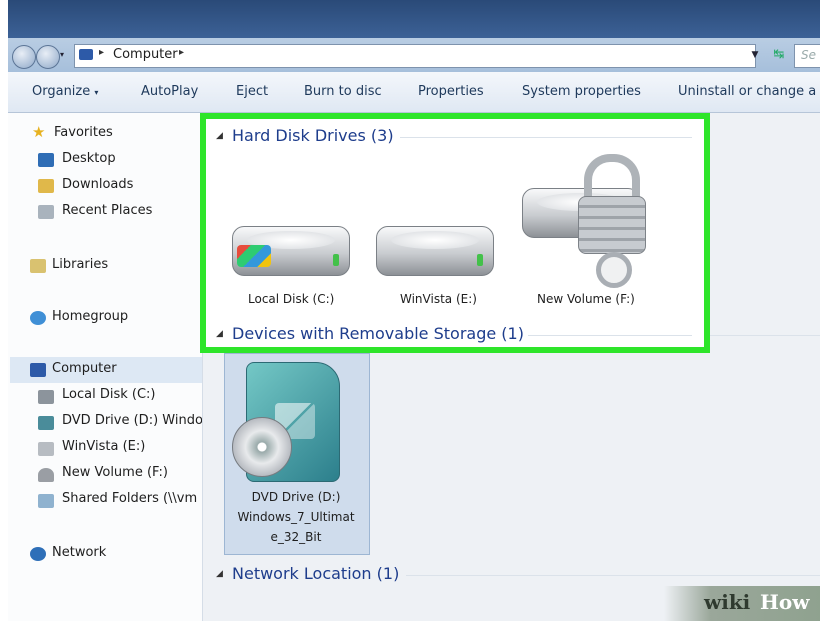 Image resolution: width=820 pixels, height=621 pixels. Describe the element at coordinates (84, 368) in the screenshot. I see `nav-computer: Computer` at that location.